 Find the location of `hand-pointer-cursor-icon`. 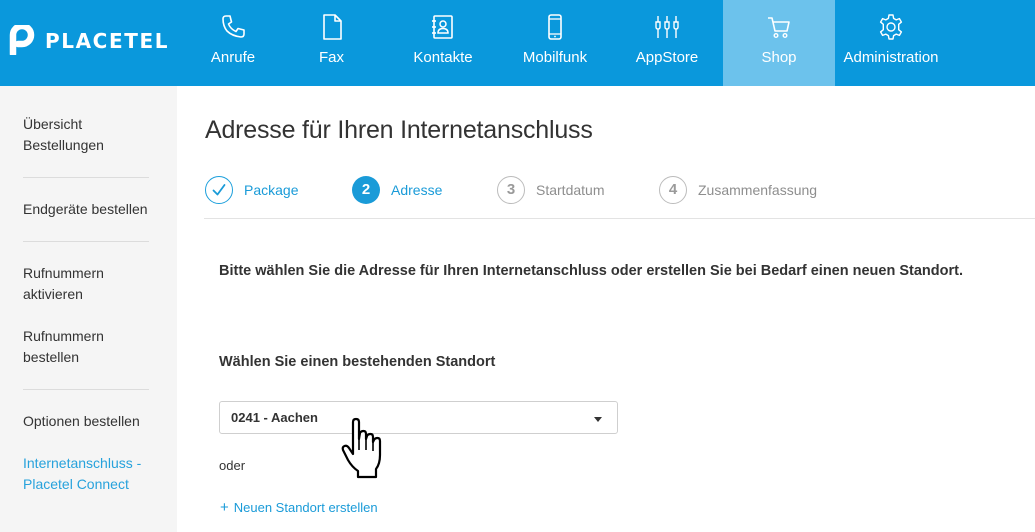

hand-pointer-cursor-icon is located at coordinates (361, 448).